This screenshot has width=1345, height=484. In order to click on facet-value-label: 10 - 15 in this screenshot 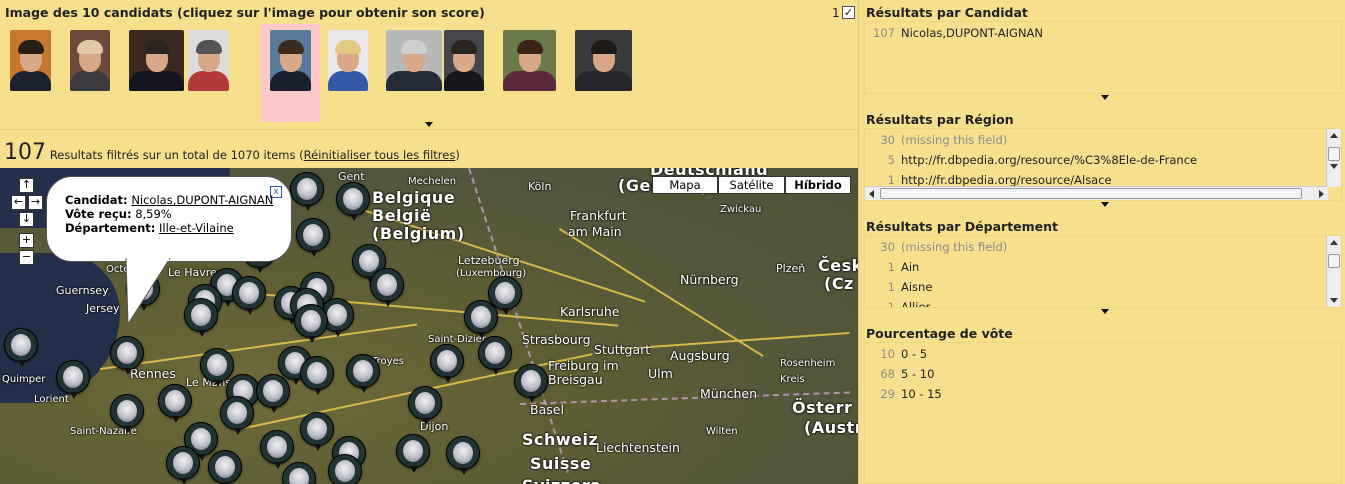, I will do `click(921, 394)`.